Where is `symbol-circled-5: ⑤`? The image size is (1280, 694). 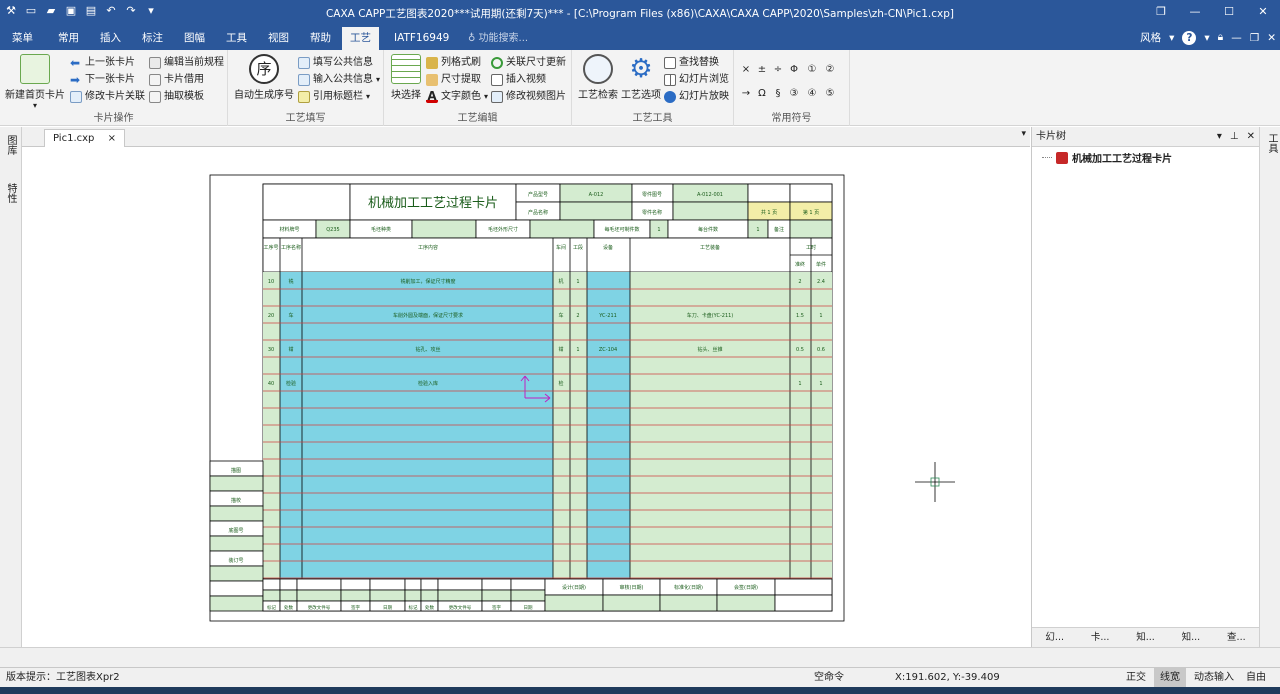
symbol-circled-5: ⑤ is located at coordinates (830, 93).